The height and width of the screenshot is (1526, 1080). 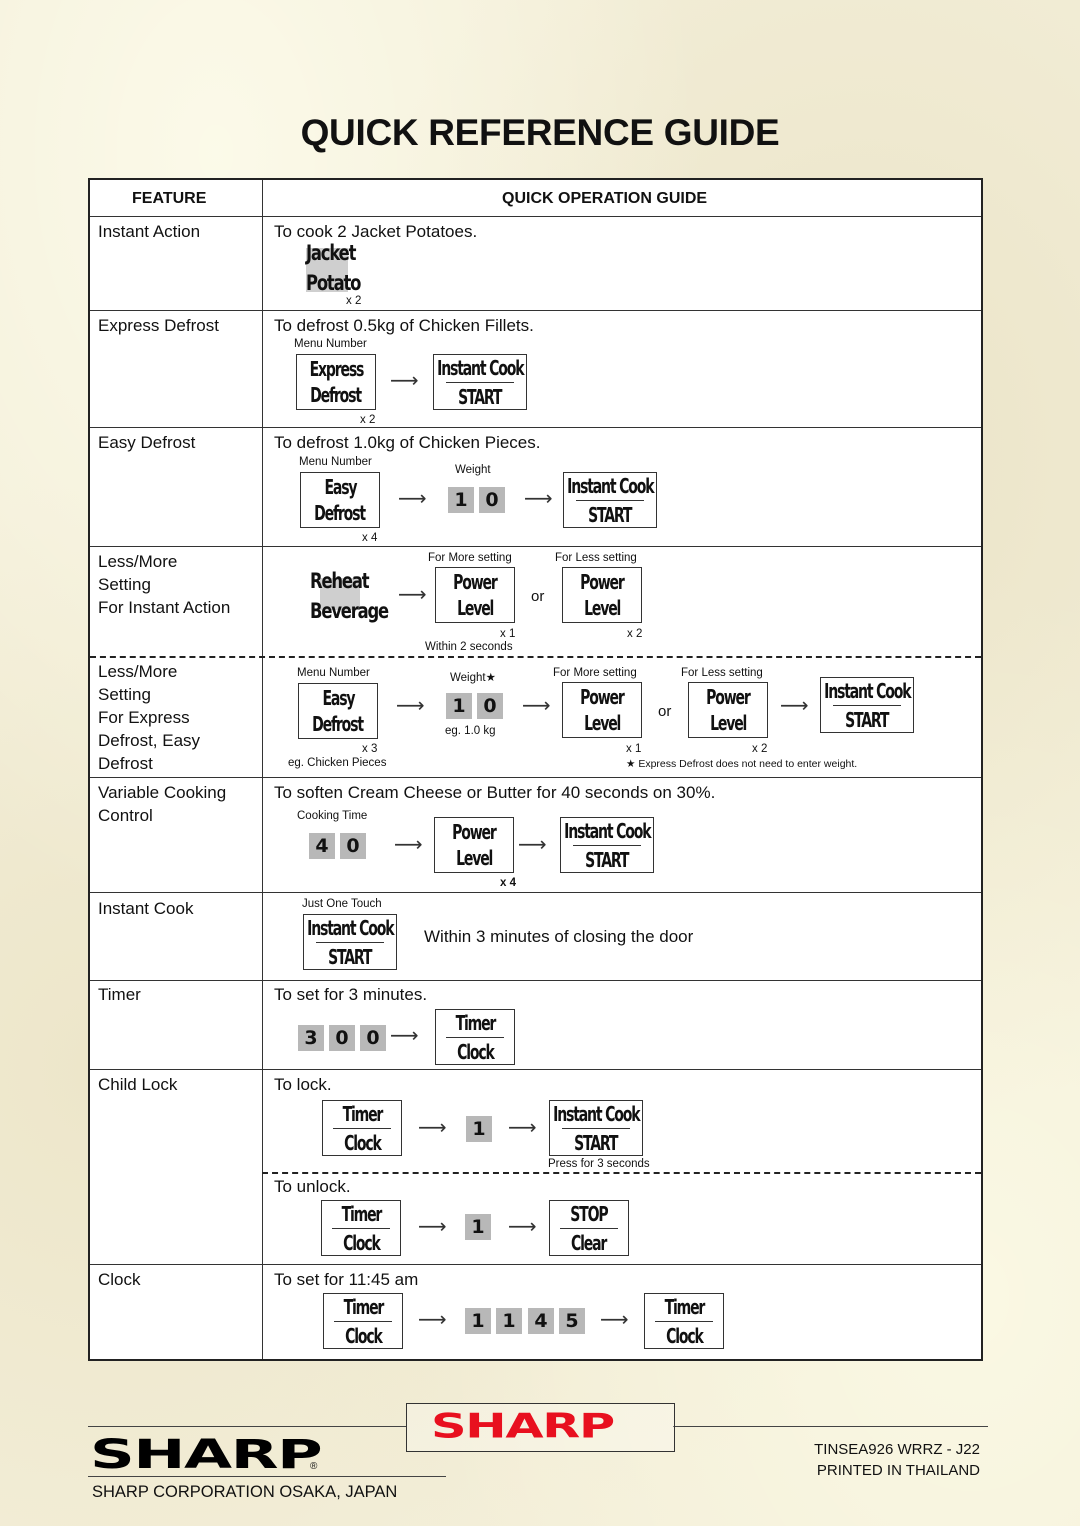 What do you see at coordinates (473, 678) in the screenshot?
I see `weight-label: Weight★` at bounding box center [473, 678].